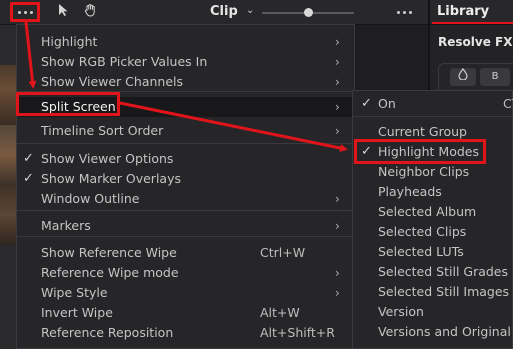 The height and width of the screenshot is (349, 513). Describe the element at coordinates (185, 159) in the screenshot. I see `menu-item-show-viewer-options: ✓ Show Viewer Options` at that location.